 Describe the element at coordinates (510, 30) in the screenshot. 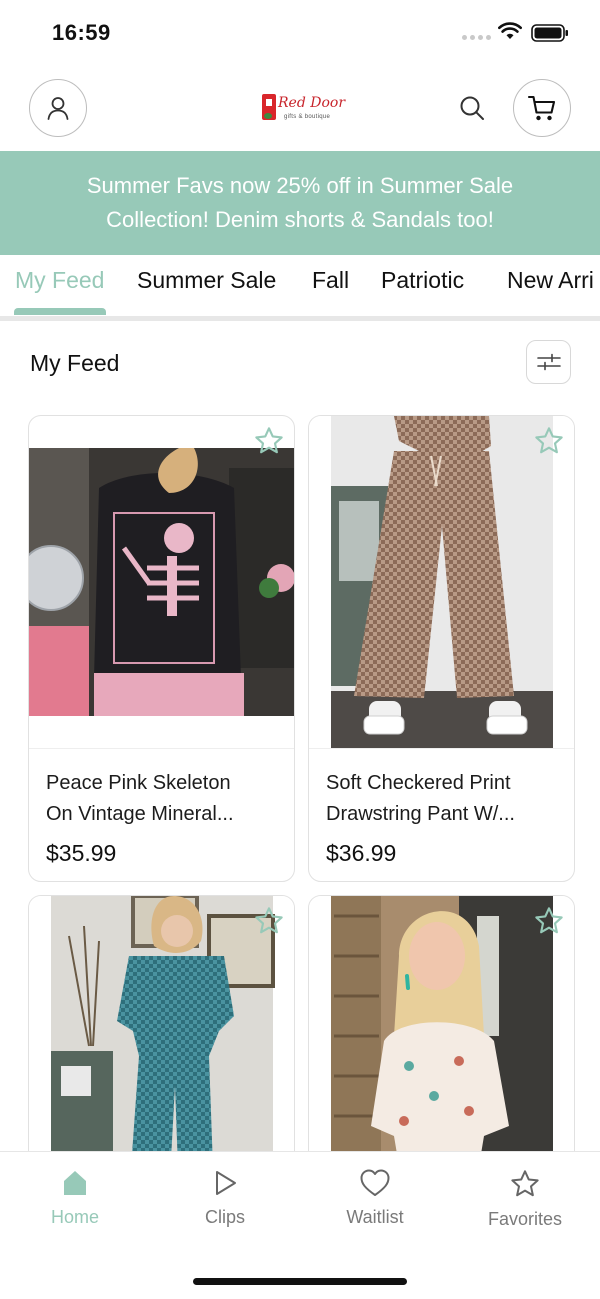

I see `wifi-icon` at that location.